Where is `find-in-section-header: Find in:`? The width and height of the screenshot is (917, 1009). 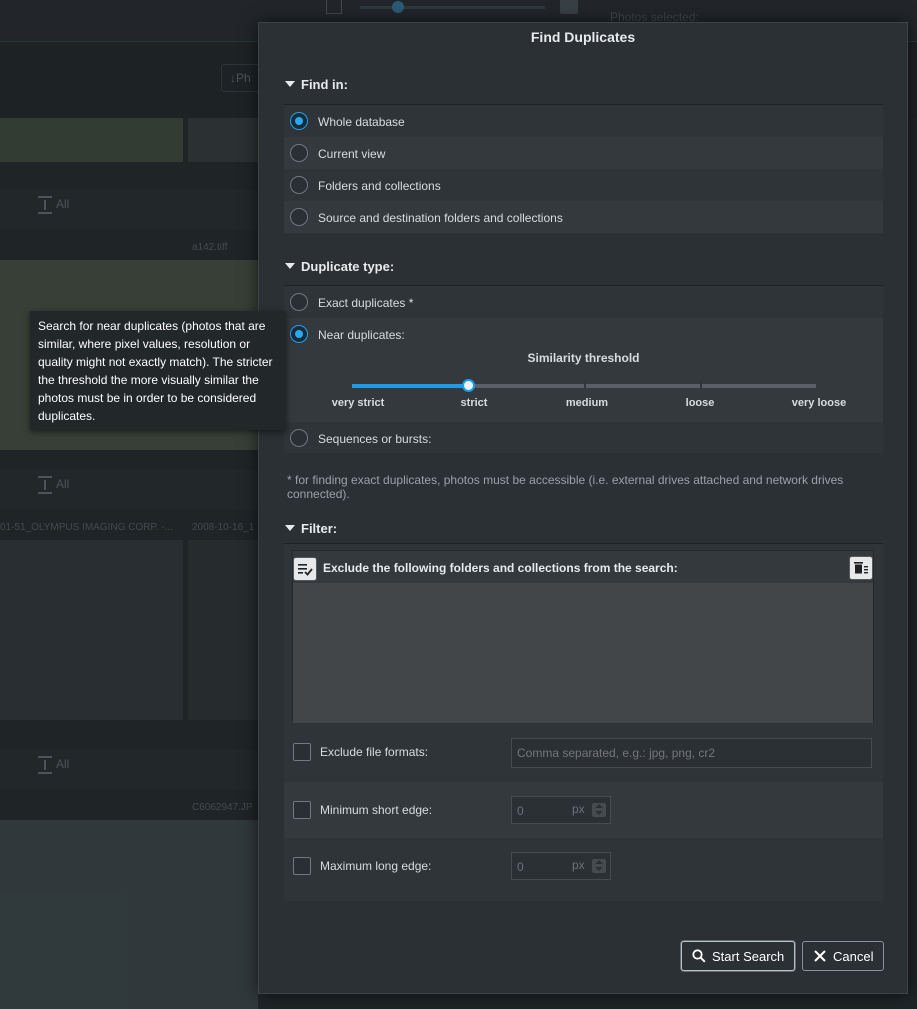 find-in-section-header: Find in: is located at coordinates (316, 84).